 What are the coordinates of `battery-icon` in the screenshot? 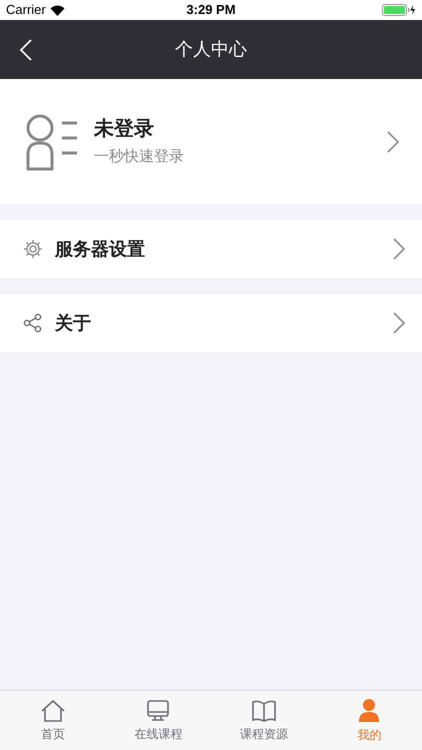 It's located at (399, 10).